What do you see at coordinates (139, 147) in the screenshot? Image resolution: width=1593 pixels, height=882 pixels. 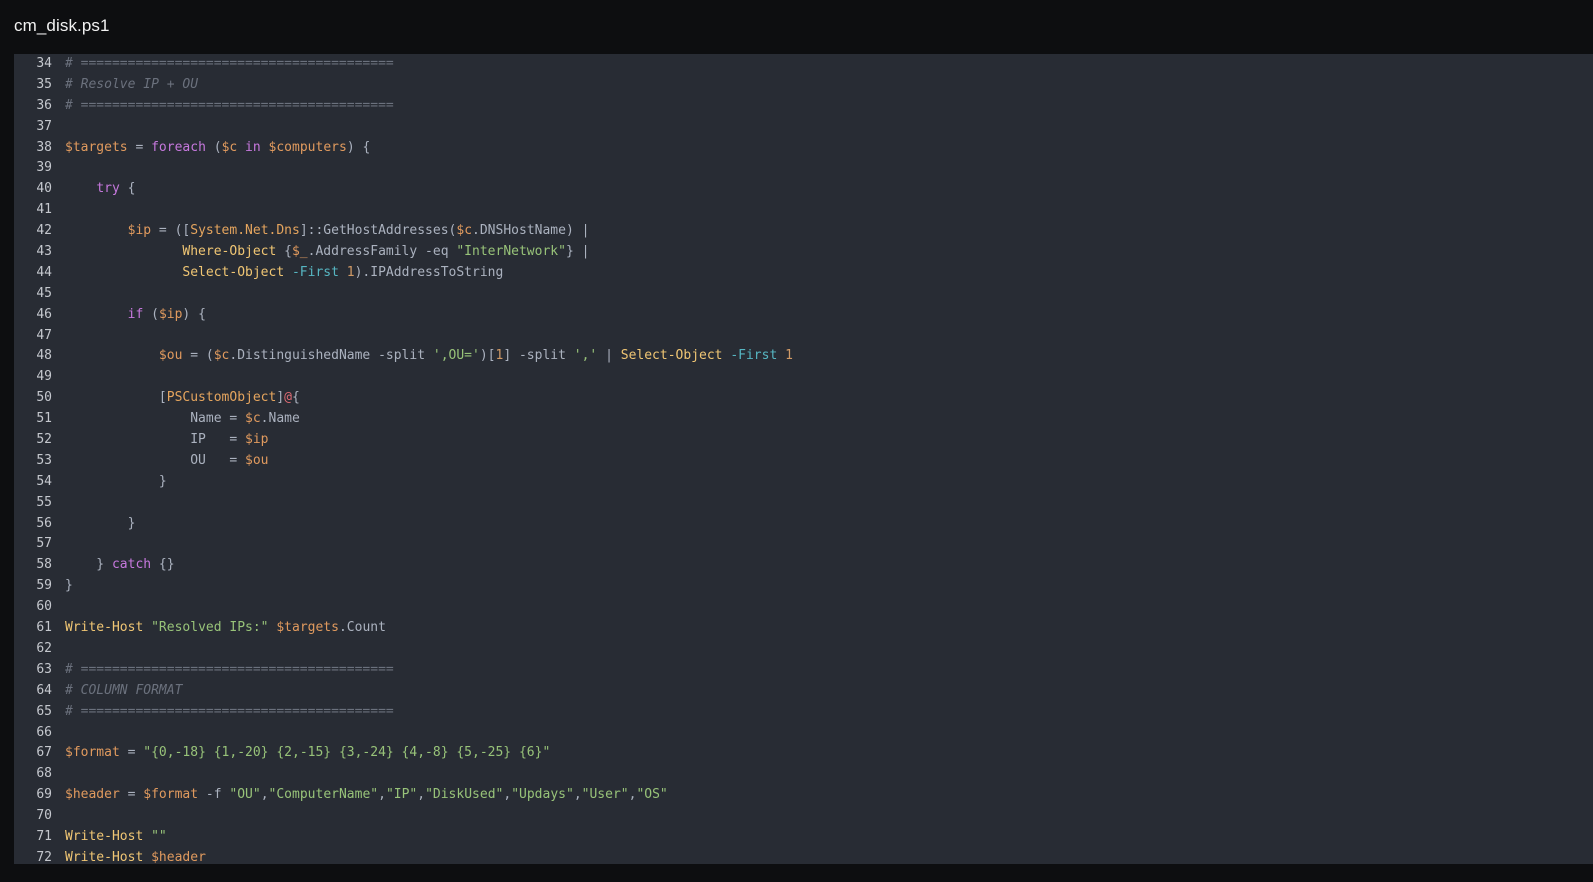 I see `code-token: =` at bounding box center [139, 147].